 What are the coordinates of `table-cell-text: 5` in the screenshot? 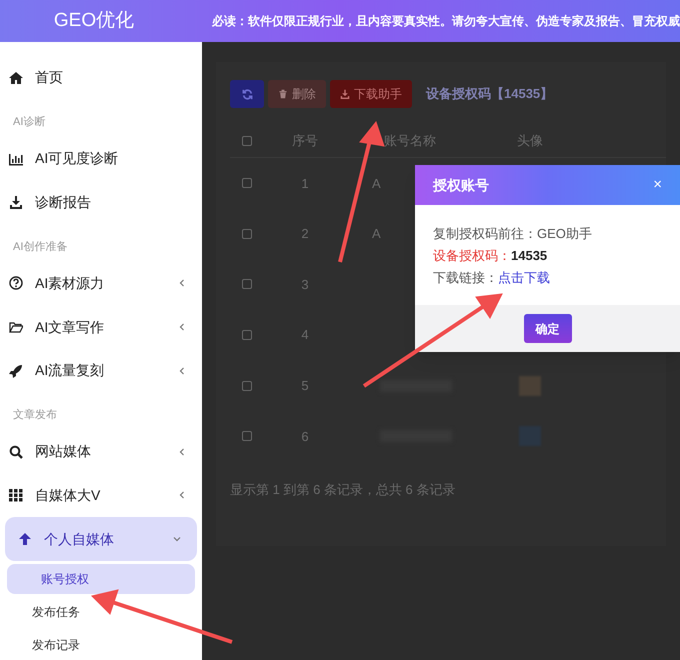 It's located at (305, 385).